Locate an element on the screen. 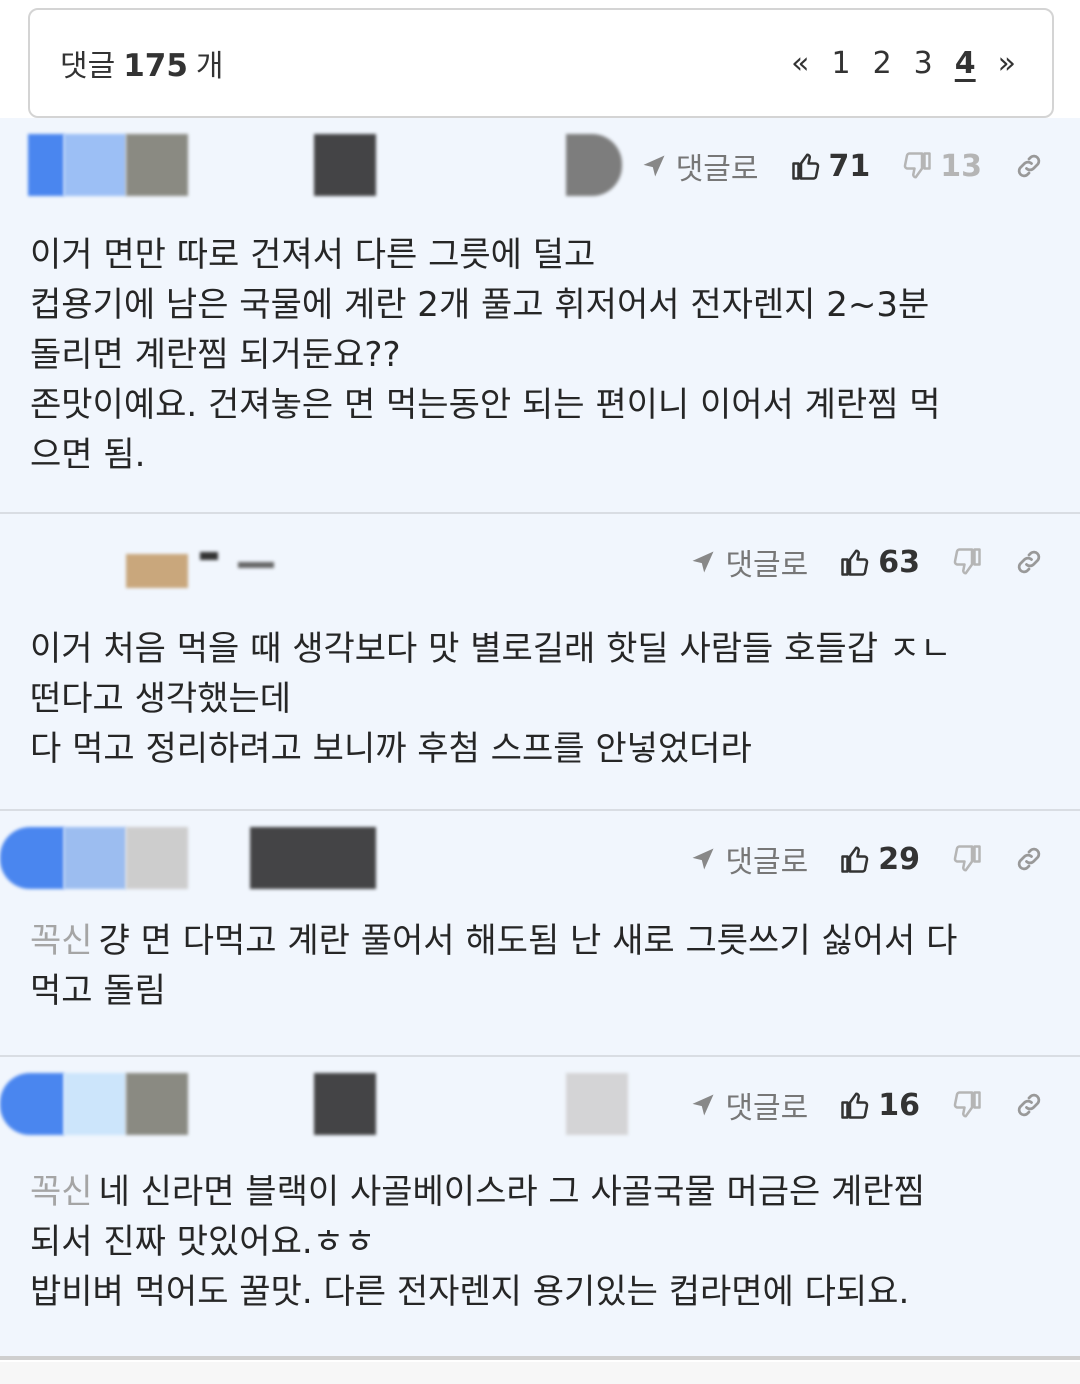 This screenshot has width=1080, height=1384. comment-actions: 댓글로 71 13 is located at coordinates (842, 166).